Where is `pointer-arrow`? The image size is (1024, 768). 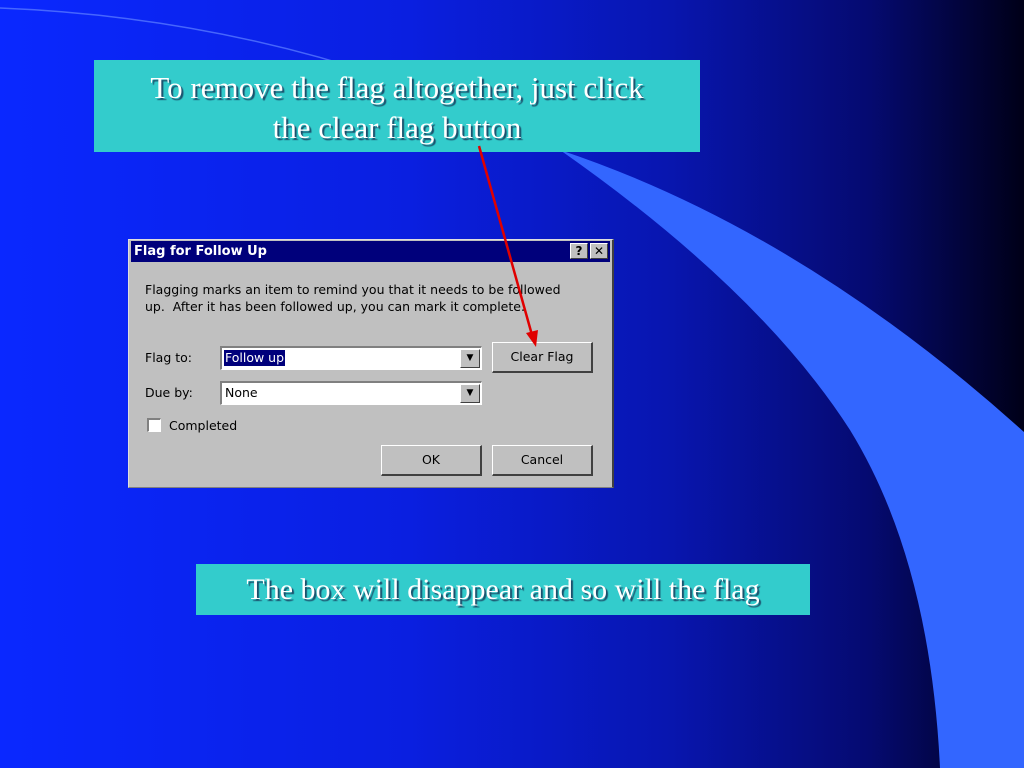 pointer-arrow is located at coordinates (507, 246).